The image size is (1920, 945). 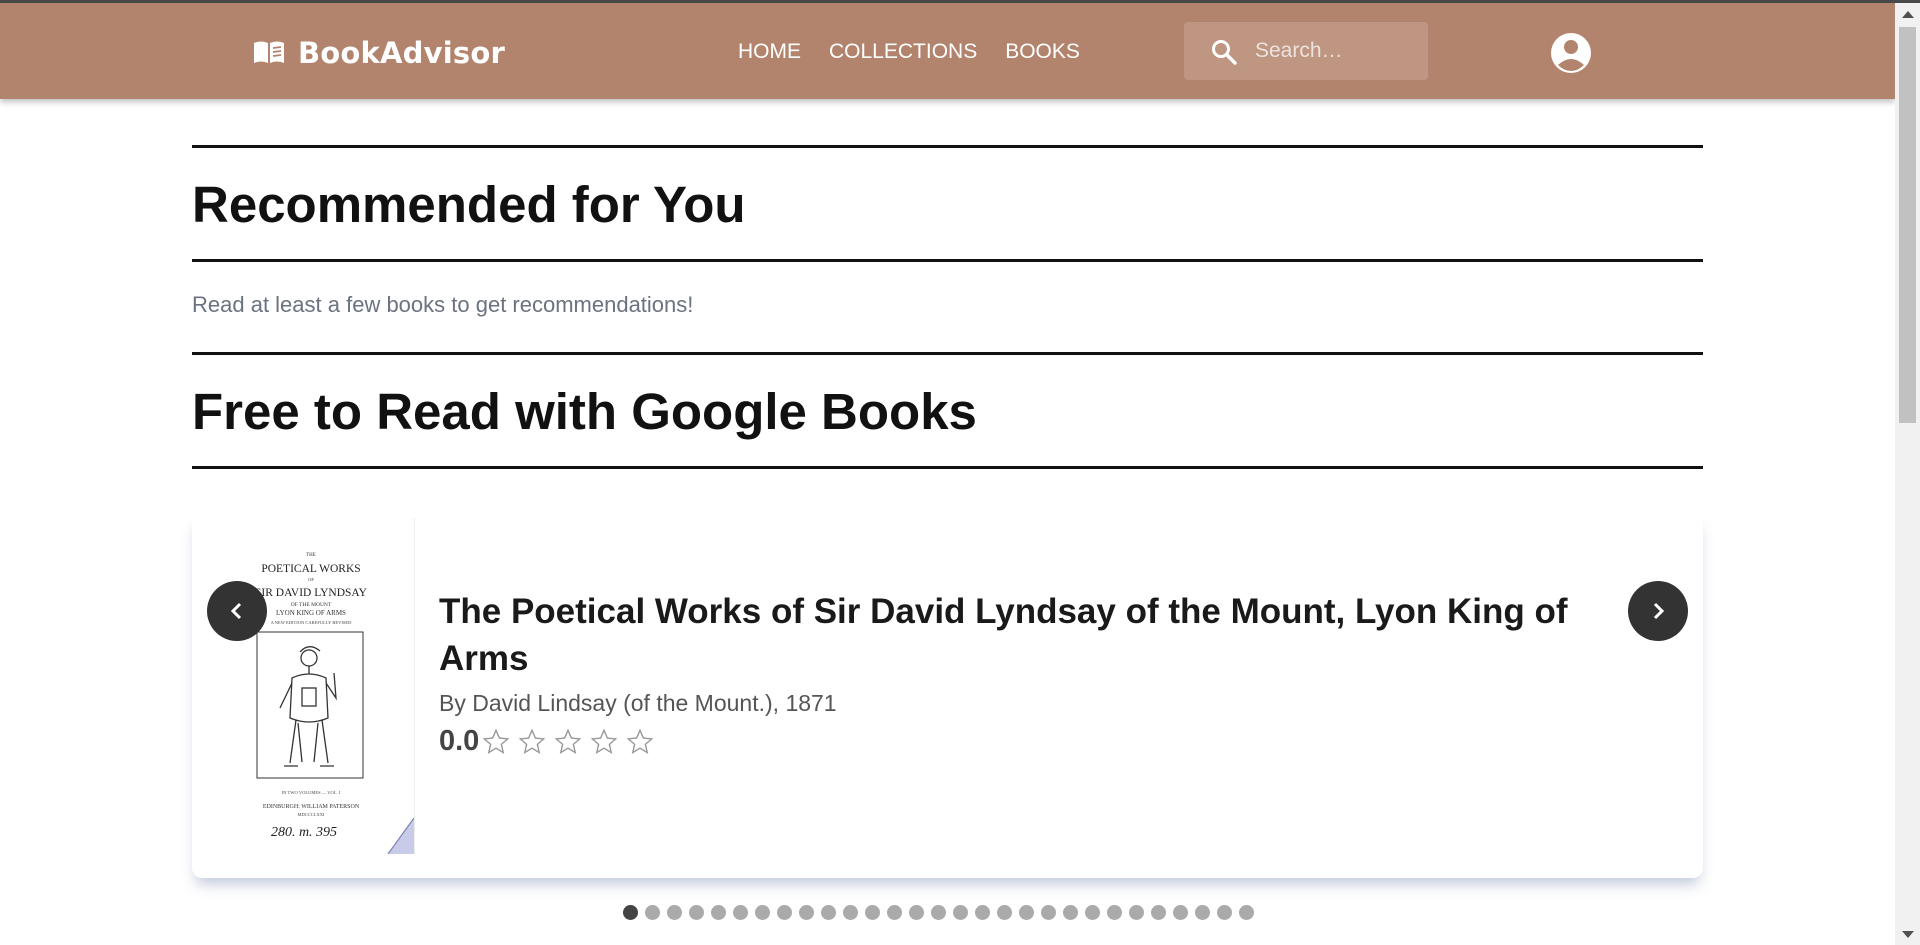 What do you see at coordinates (311, 579) in the screenshot?
I see `cover-text: OF` at bounding box center [311, 579].